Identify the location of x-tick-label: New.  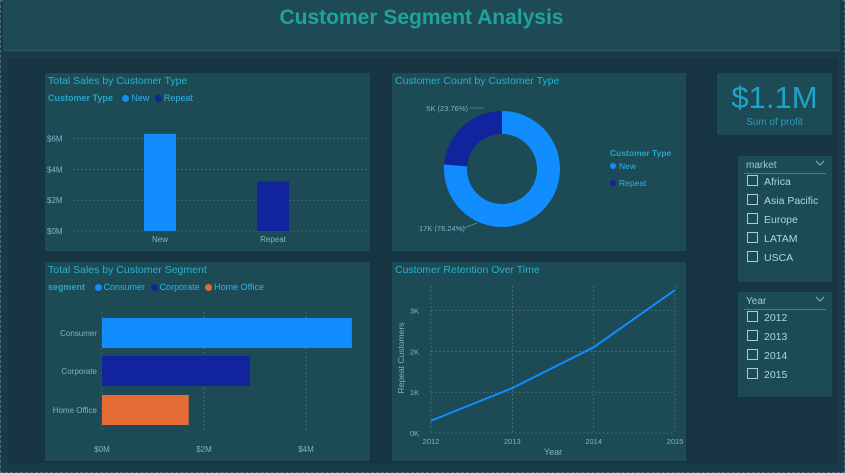
(160, 239).